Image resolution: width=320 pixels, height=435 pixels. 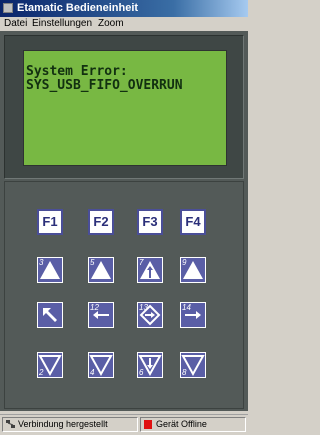 I want to click on window-title: Etamatic Bedieneinheit, so click(x=78, y=8).